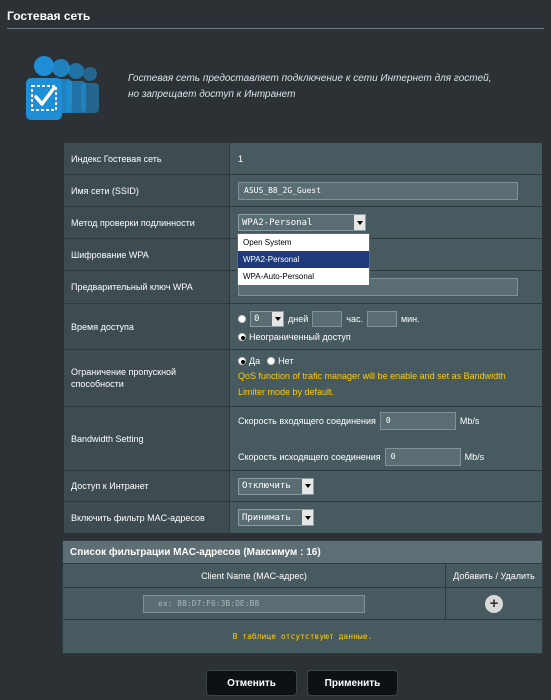  I want to click on access-time-label: Время доступа, so click(147, 326).